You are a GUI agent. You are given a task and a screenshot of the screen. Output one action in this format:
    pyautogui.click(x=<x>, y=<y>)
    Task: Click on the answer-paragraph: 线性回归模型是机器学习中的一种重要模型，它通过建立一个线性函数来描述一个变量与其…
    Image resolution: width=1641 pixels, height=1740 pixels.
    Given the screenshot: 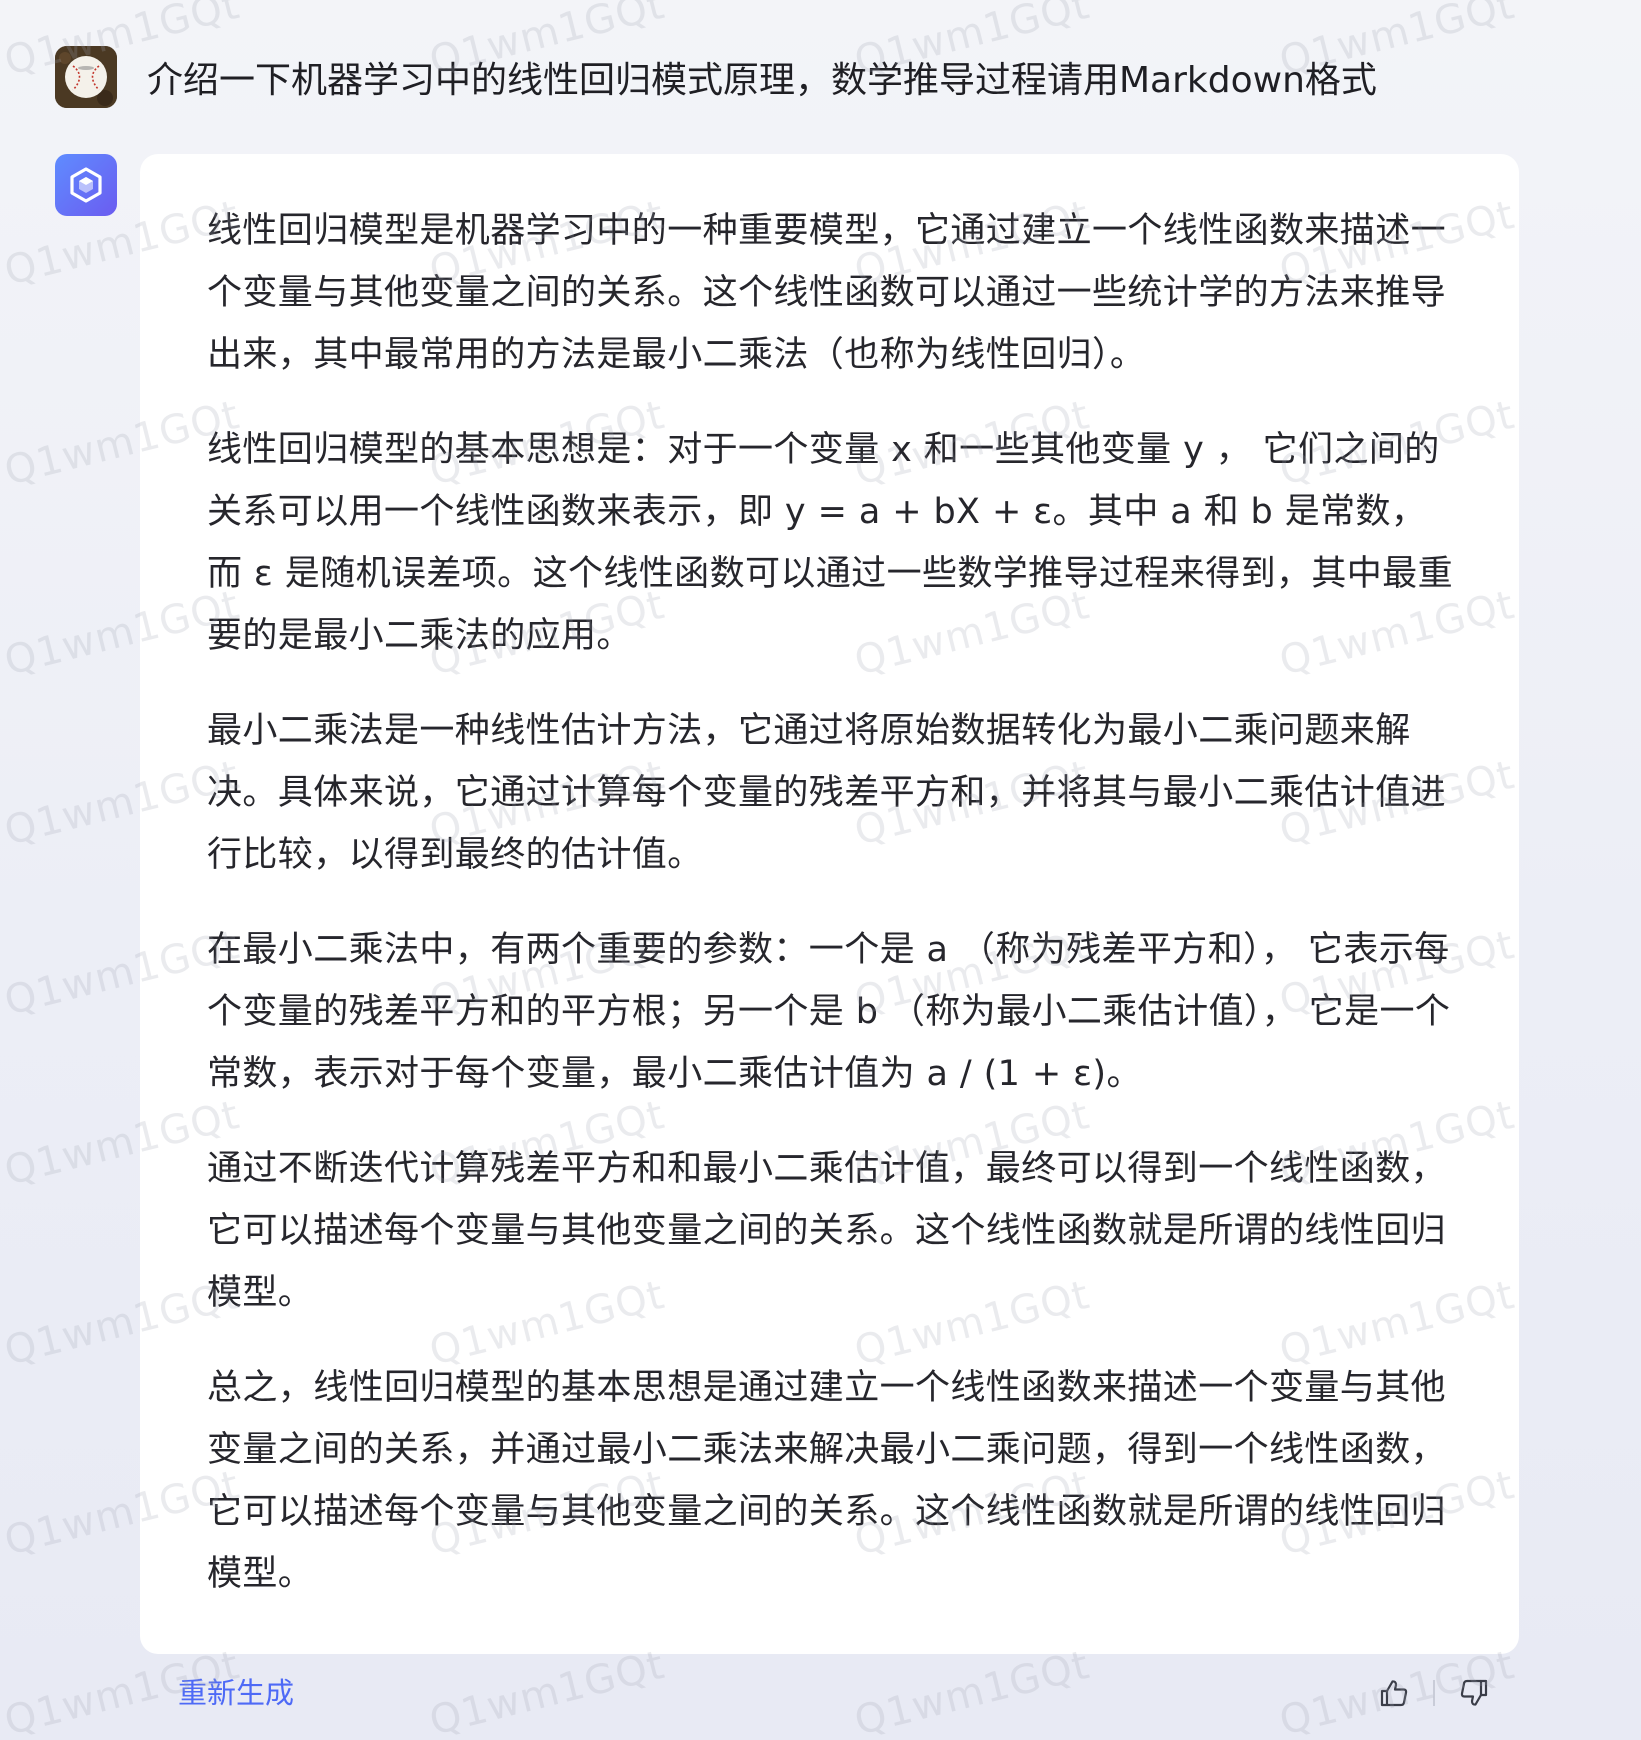 What is the action you would take?
    pyautogui.click(x=827, y=293)
    